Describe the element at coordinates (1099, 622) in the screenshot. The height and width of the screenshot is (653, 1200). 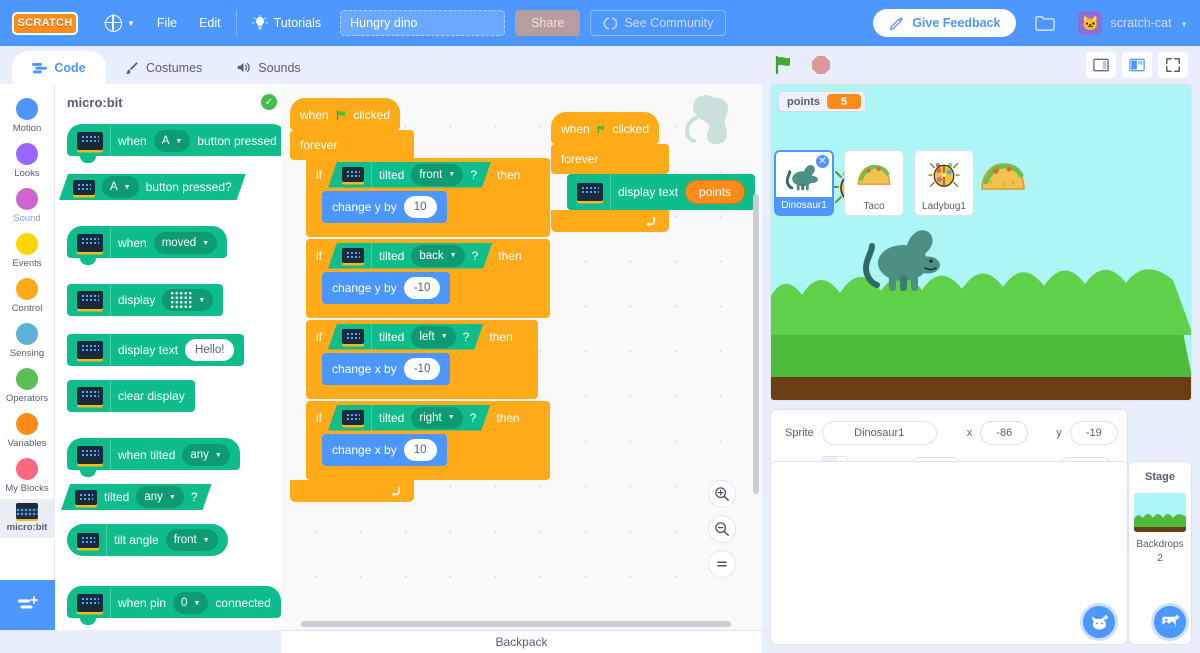
I see `add-sprite-button` at that location.